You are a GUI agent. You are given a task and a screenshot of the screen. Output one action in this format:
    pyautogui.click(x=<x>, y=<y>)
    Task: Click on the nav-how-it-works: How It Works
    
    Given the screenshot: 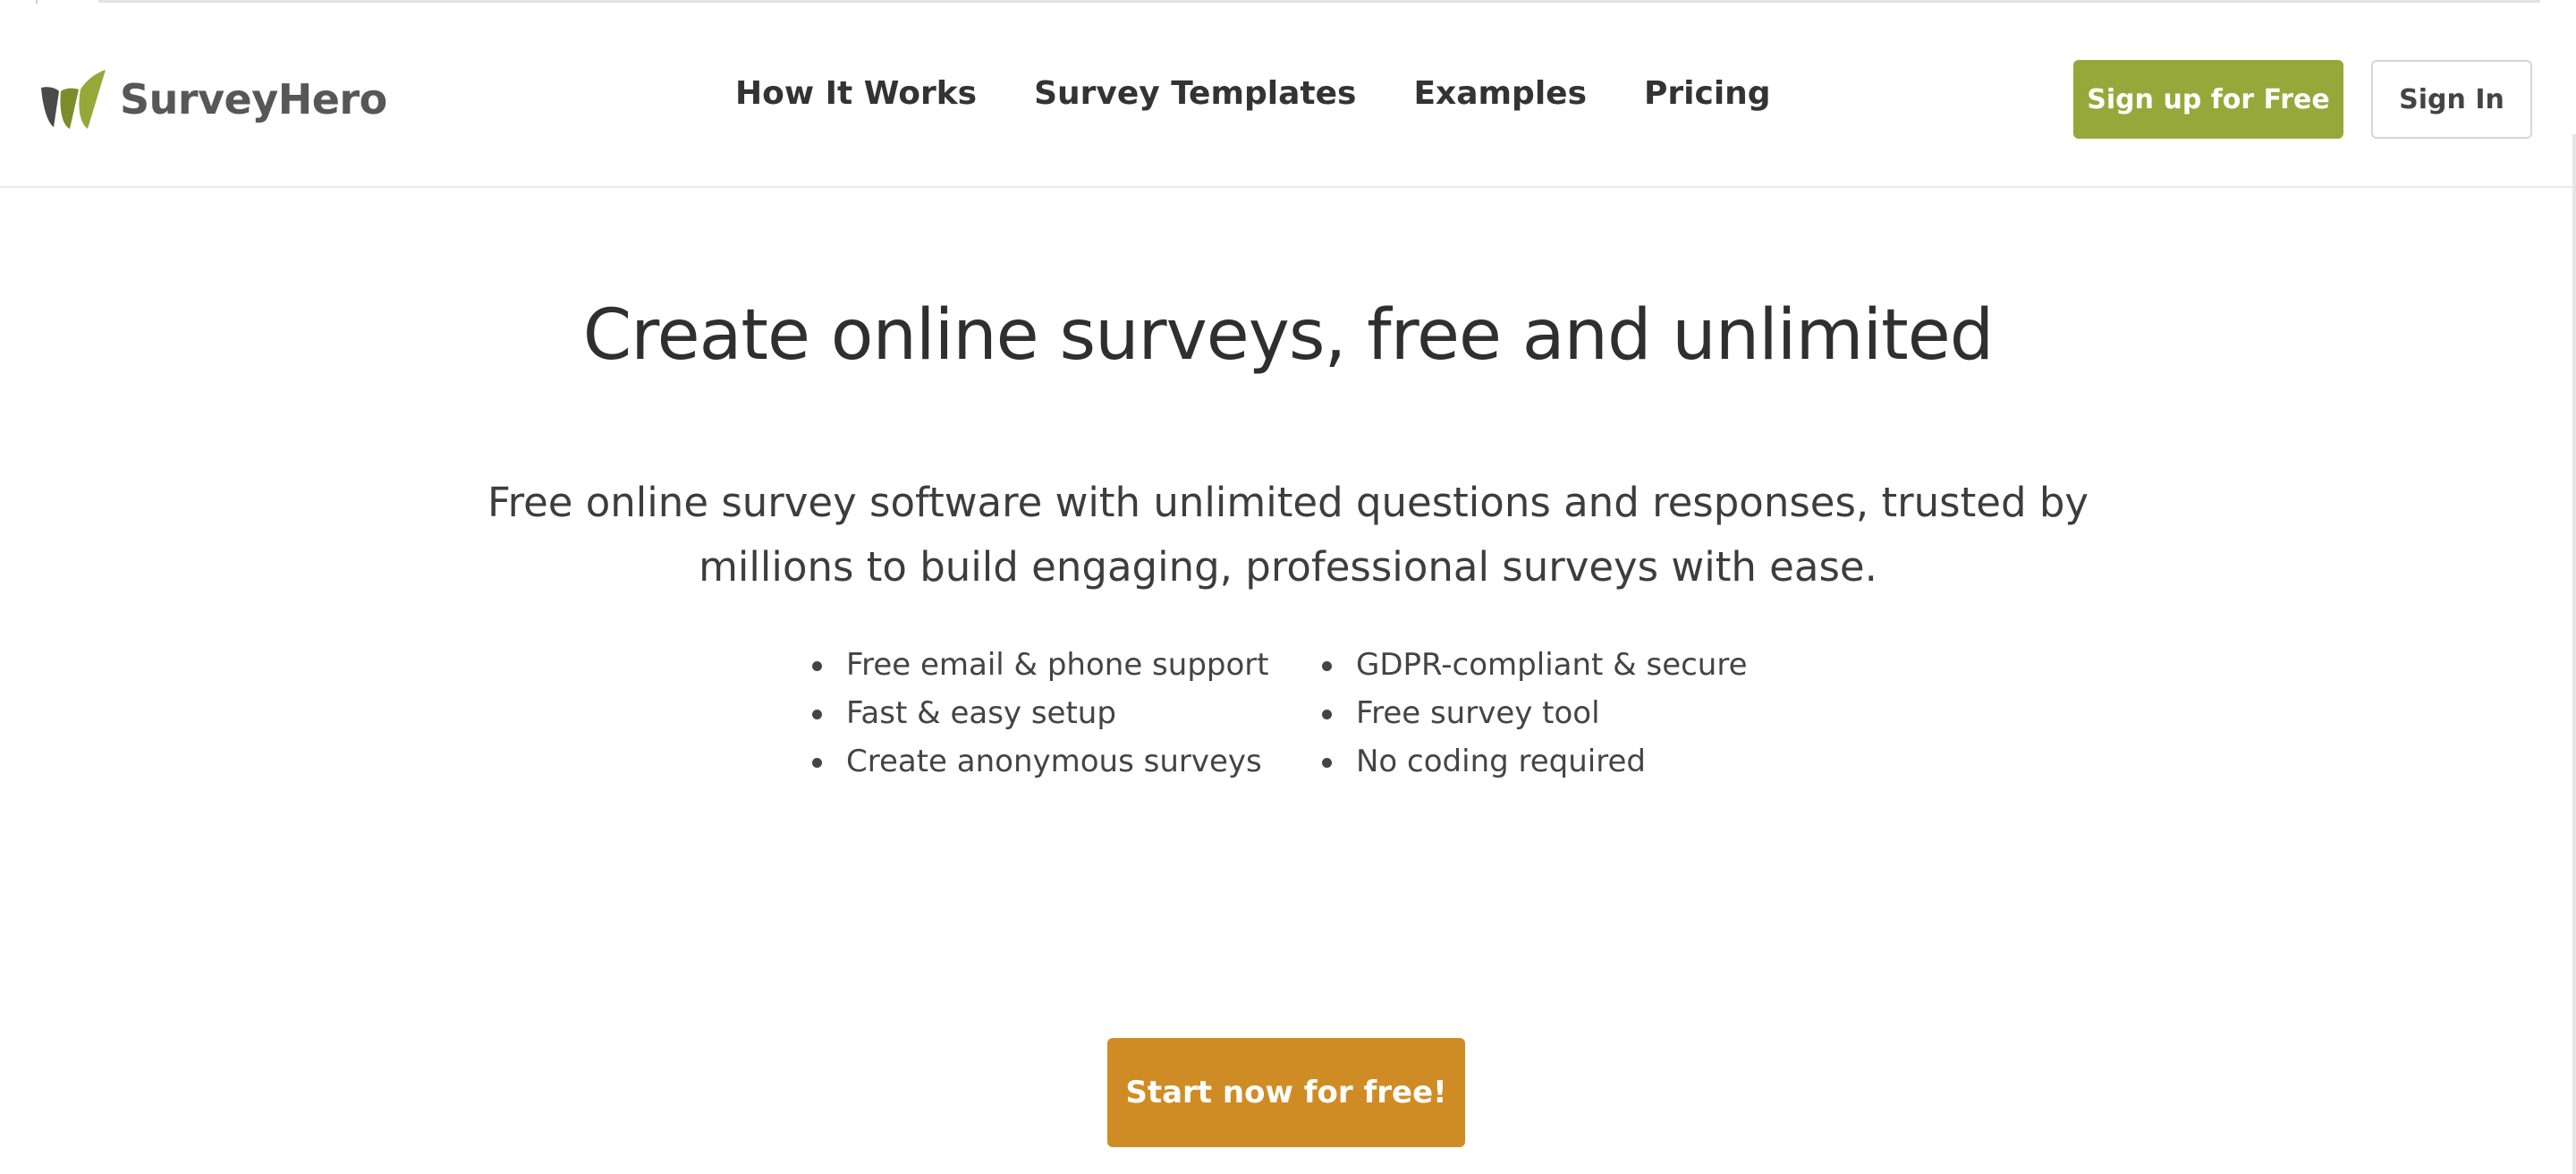 What is the action you would take?
    pyautogui.click(x=856, y=93)
    